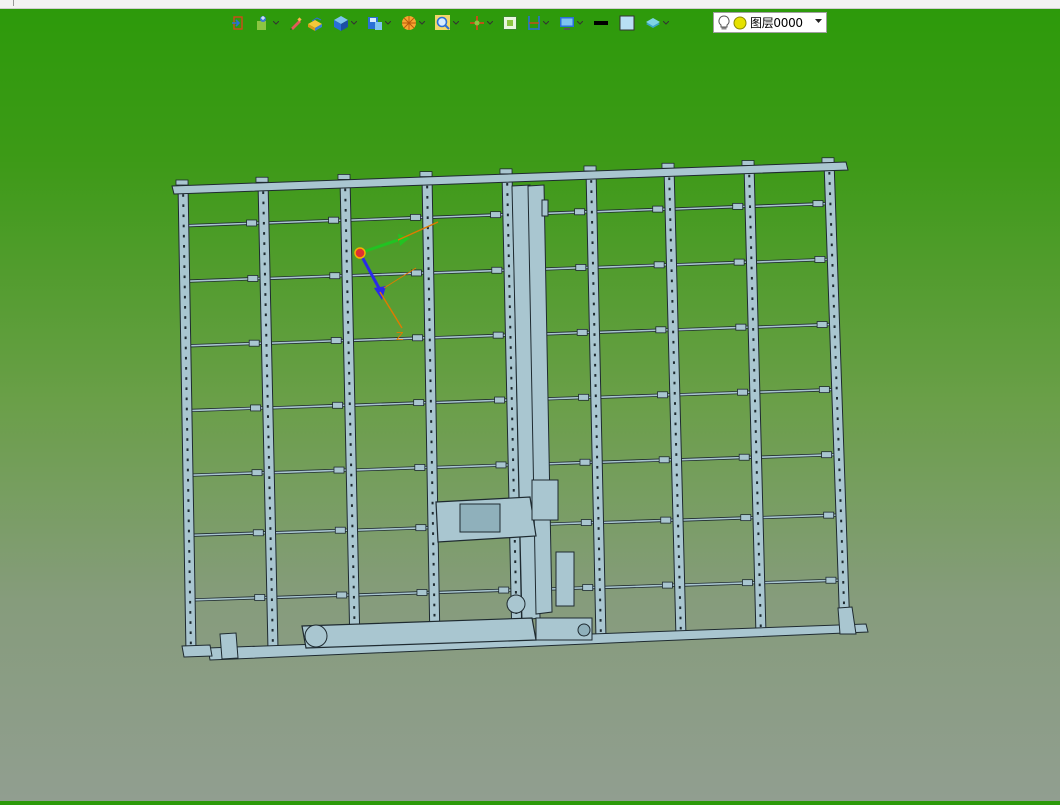  I want to click on travel-wheel, so click(316, 636).